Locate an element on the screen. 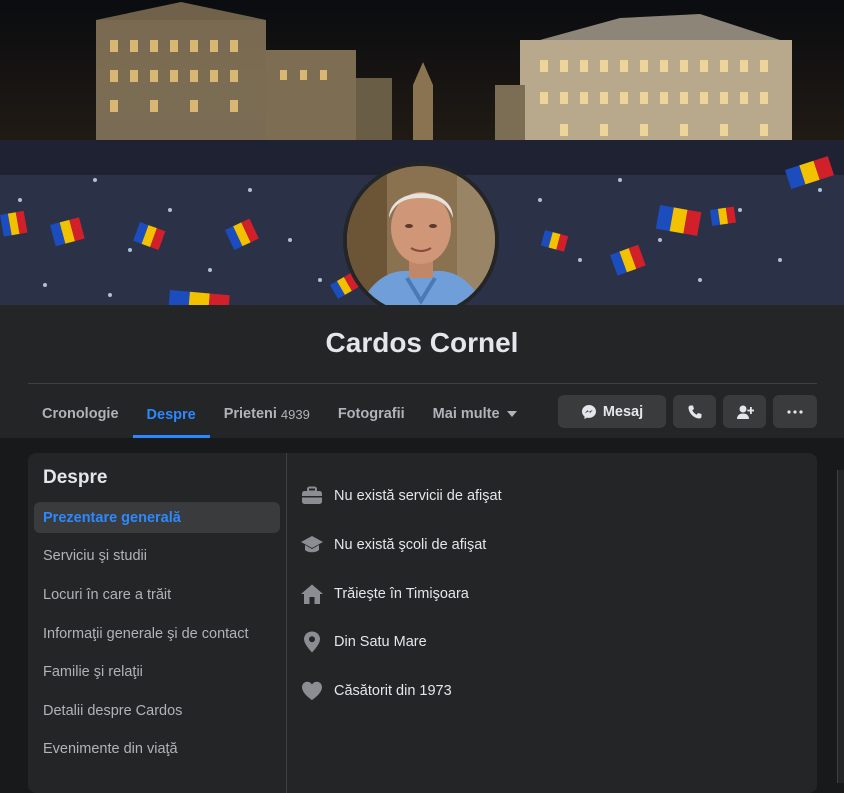 The width and height of the screenshot is (844, 793). right-side-panel is located at coordinates (840, 626).